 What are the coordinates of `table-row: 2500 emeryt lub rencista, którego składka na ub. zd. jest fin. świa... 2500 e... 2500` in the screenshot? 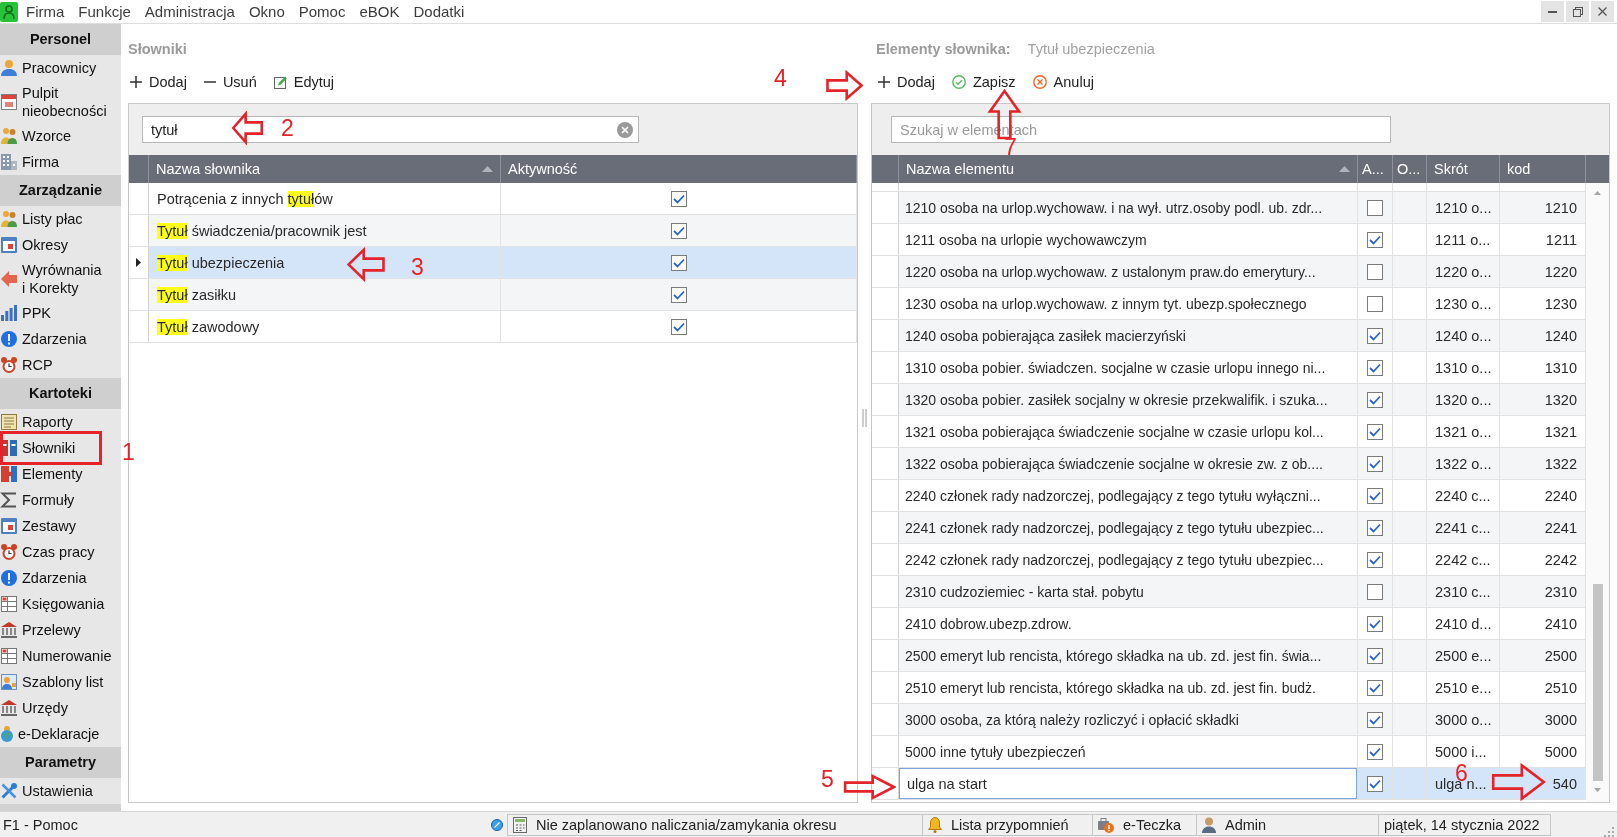 It's located at (1229, 656).